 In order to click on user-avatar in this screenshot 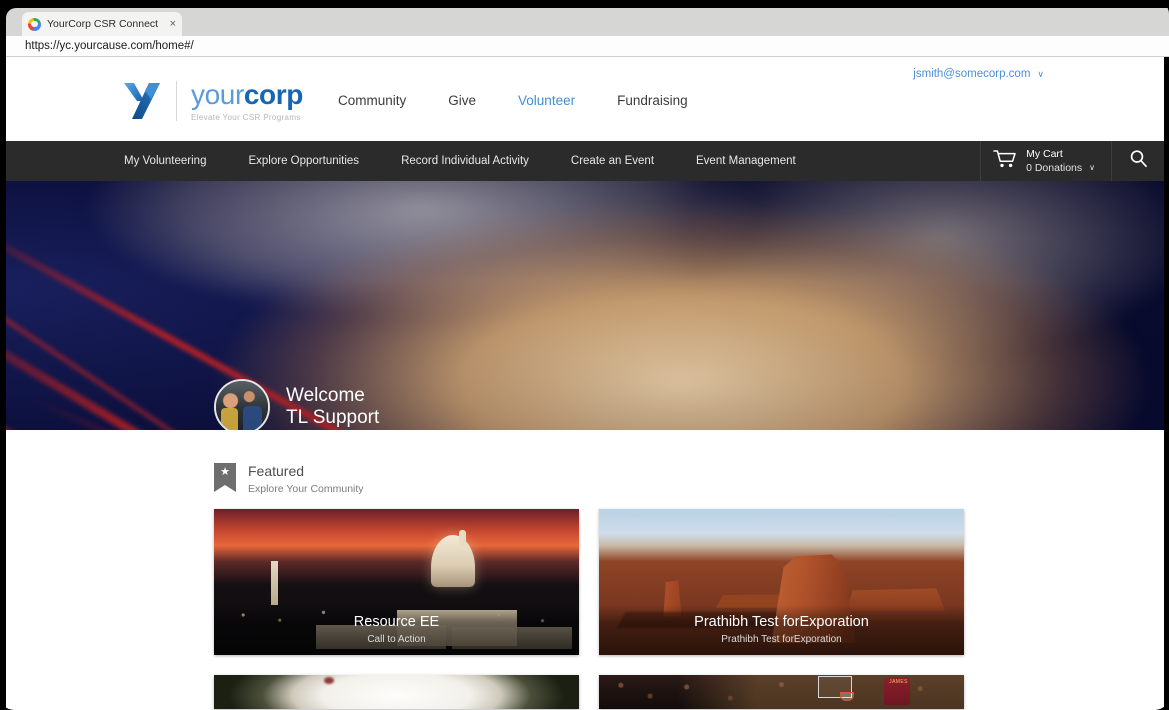, I will do `click(242, 404)`.